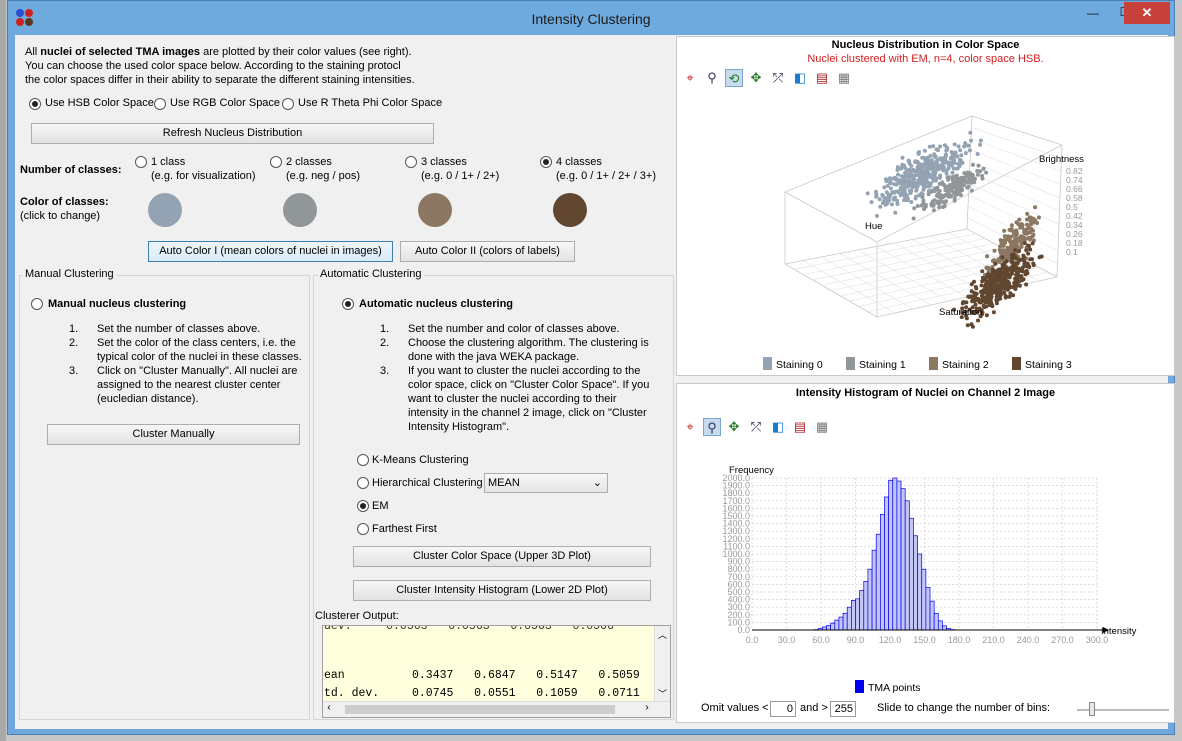 Image resolution: width=1182 pixels, height=741 pixels. Describe the element at coordinates (352, 693) in the screenshot. I see `output-row-stddev: td. dev.` at that location.